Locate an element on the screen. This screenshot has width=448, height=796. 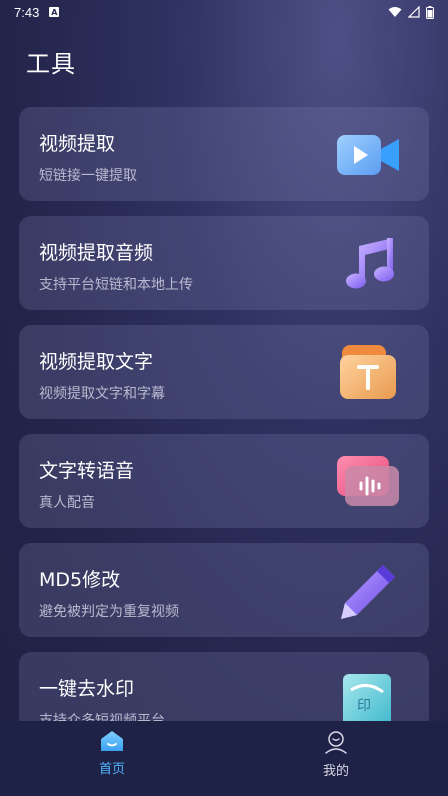
text-t-icon is located at coordinates (368, 372).